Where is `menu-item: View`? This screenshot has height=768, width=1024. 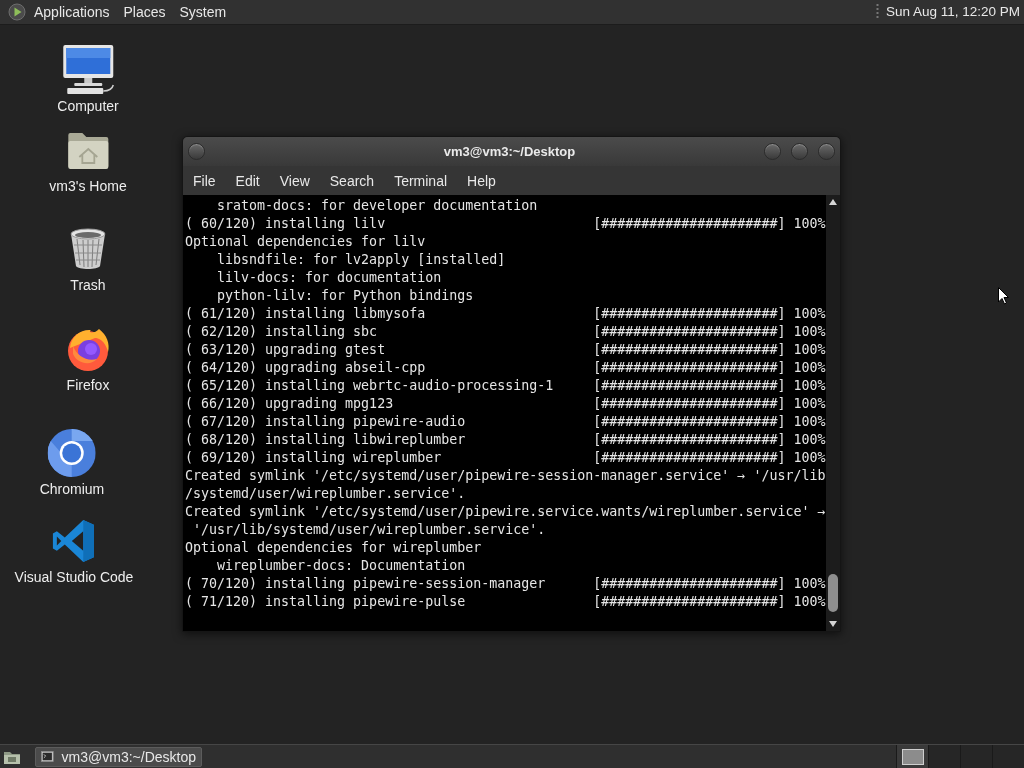 menu-item: View is located at coordinates (294, 180).